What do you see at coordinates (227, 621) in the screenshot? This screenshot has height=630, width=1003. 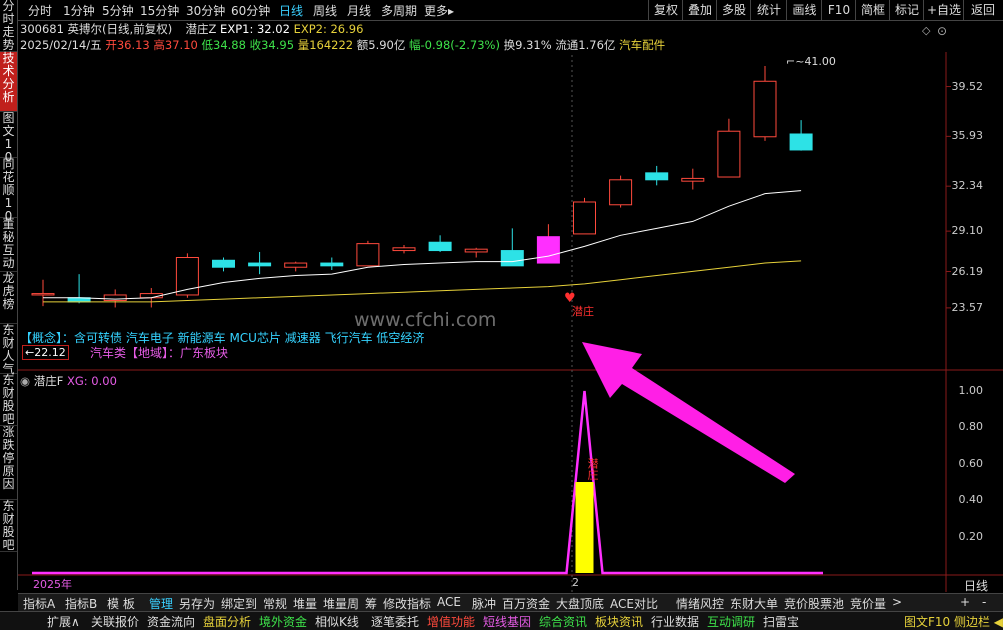 I see `function-tab-3: 盘面分析` at bounding box center [227, 621].